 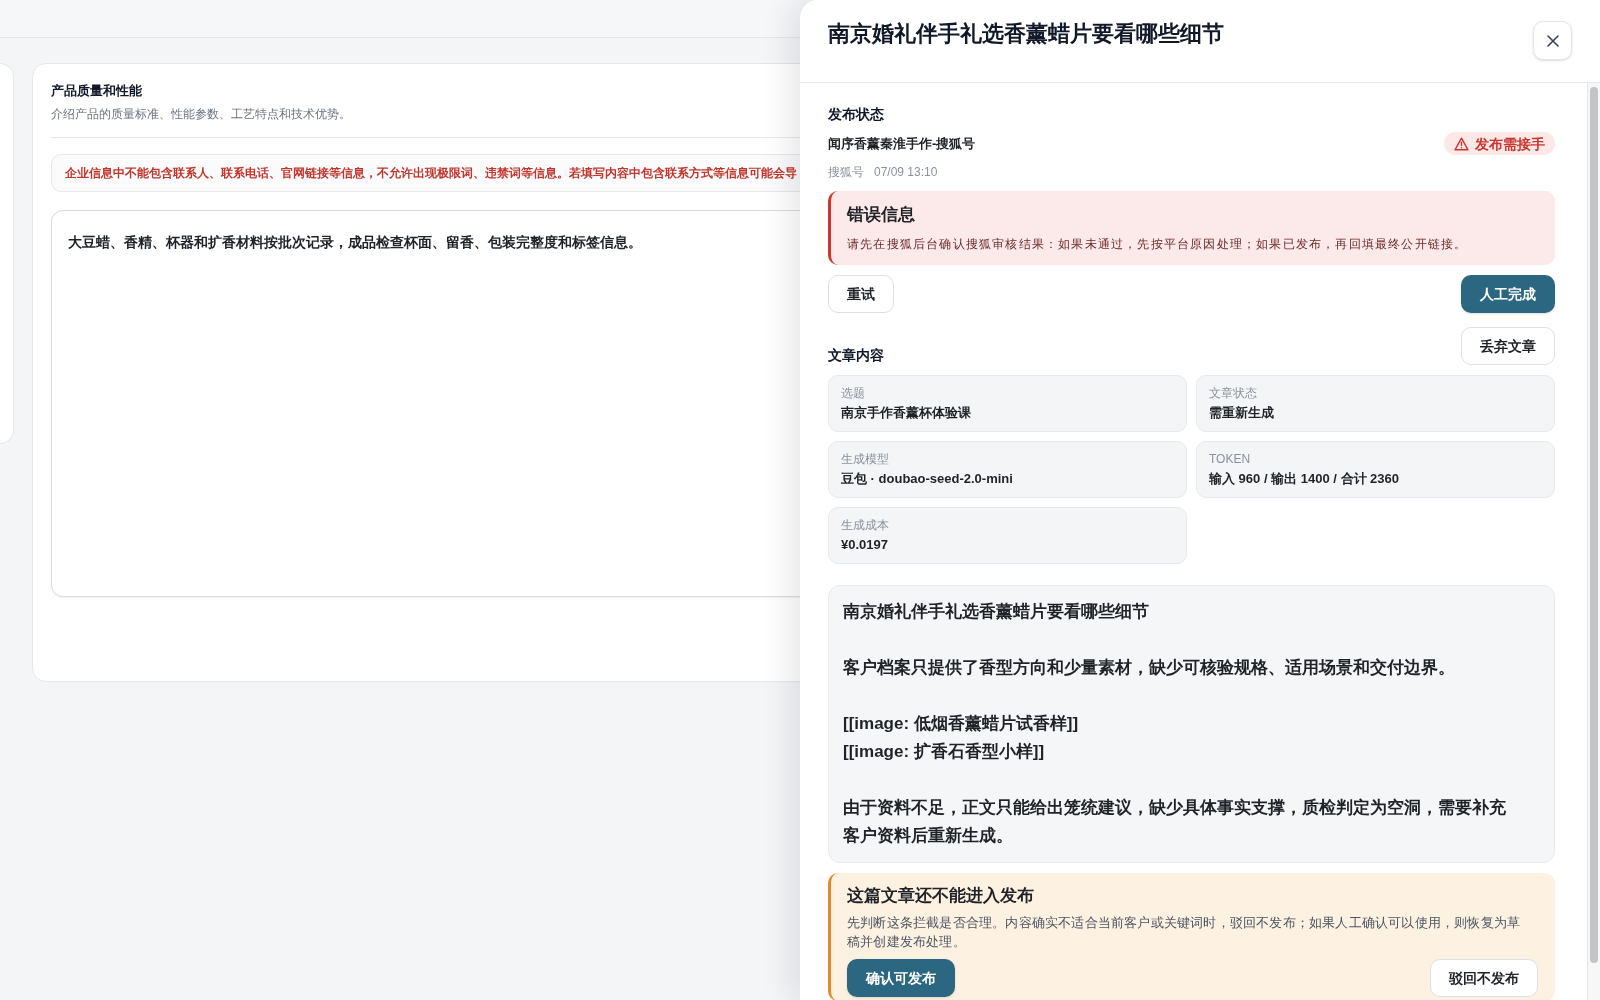 I want to click on field-value: 需重新生成, so click(x=1242, y=413).